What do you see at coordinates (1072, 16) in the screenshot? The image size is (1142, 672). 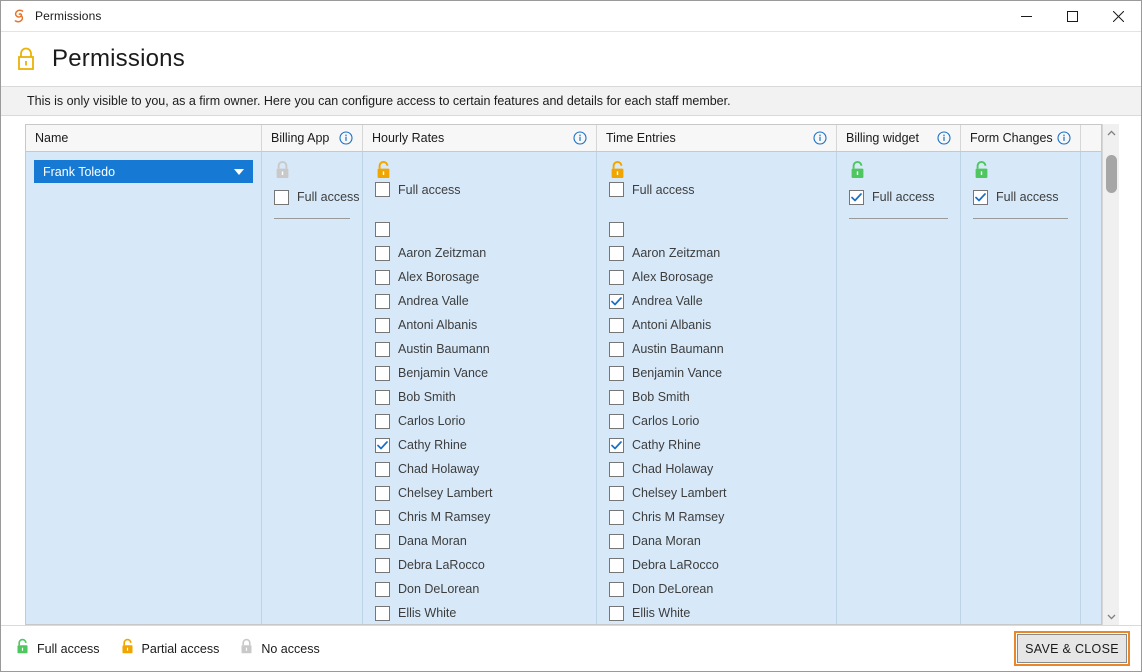 I see `maximize-button` at bounding box center [1072, 16].